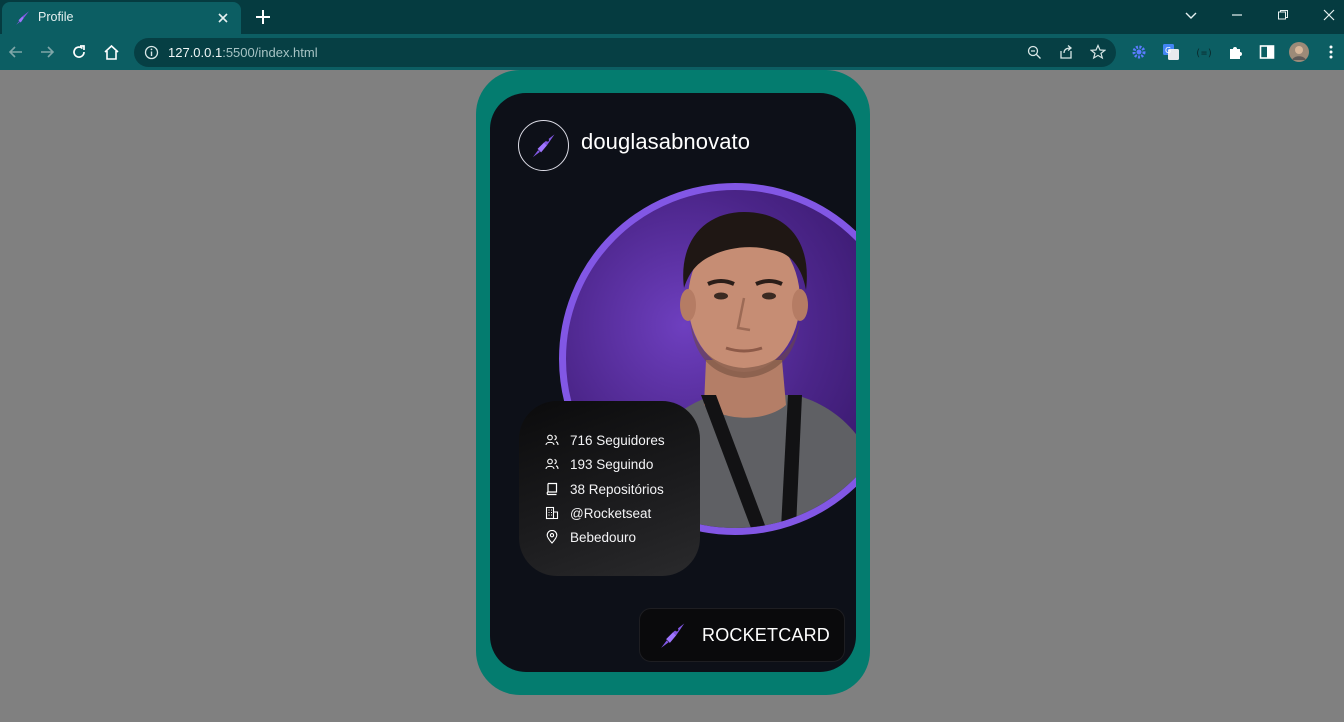 This screenshot has height=722, width=1344. Describe the element at coordinates (603, 537) in the screenshot. I see `stat-location-text: Bebedouro` at that location.